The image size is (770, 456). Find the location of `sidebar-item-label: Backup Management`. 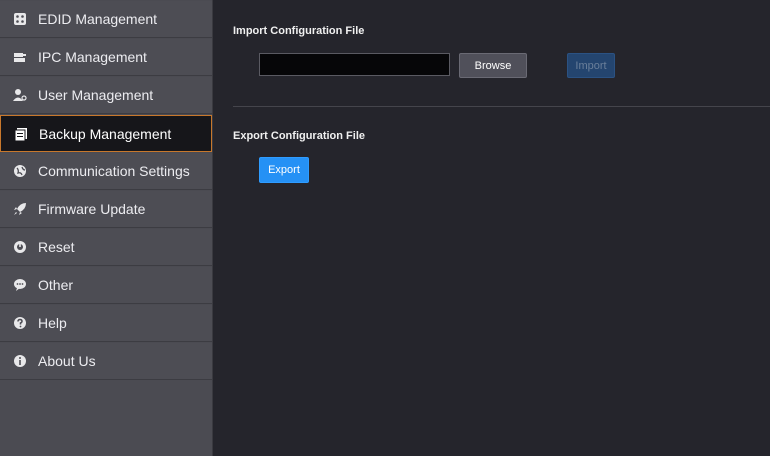

sidebar-item-label: Backup Management is located at coordinates (105, 133).